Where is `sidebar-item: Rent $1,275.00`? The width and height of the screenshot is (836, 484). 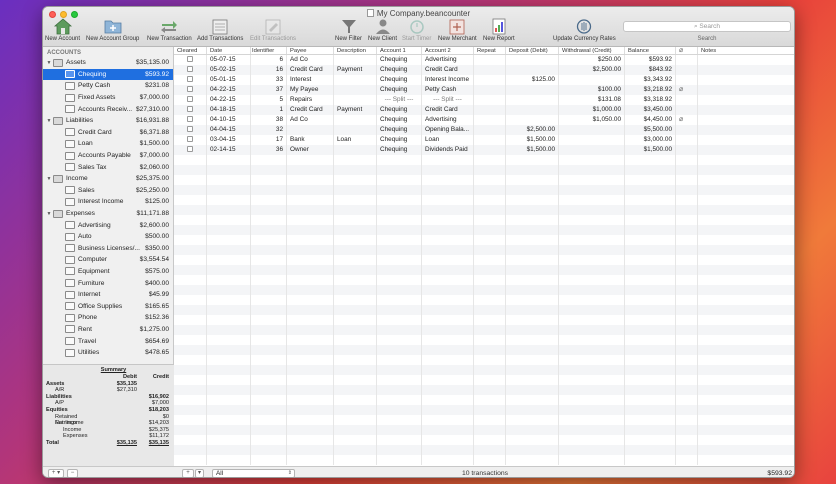
sidebar-item: Rent $1,275.00 is located at coordinates (108, 330).